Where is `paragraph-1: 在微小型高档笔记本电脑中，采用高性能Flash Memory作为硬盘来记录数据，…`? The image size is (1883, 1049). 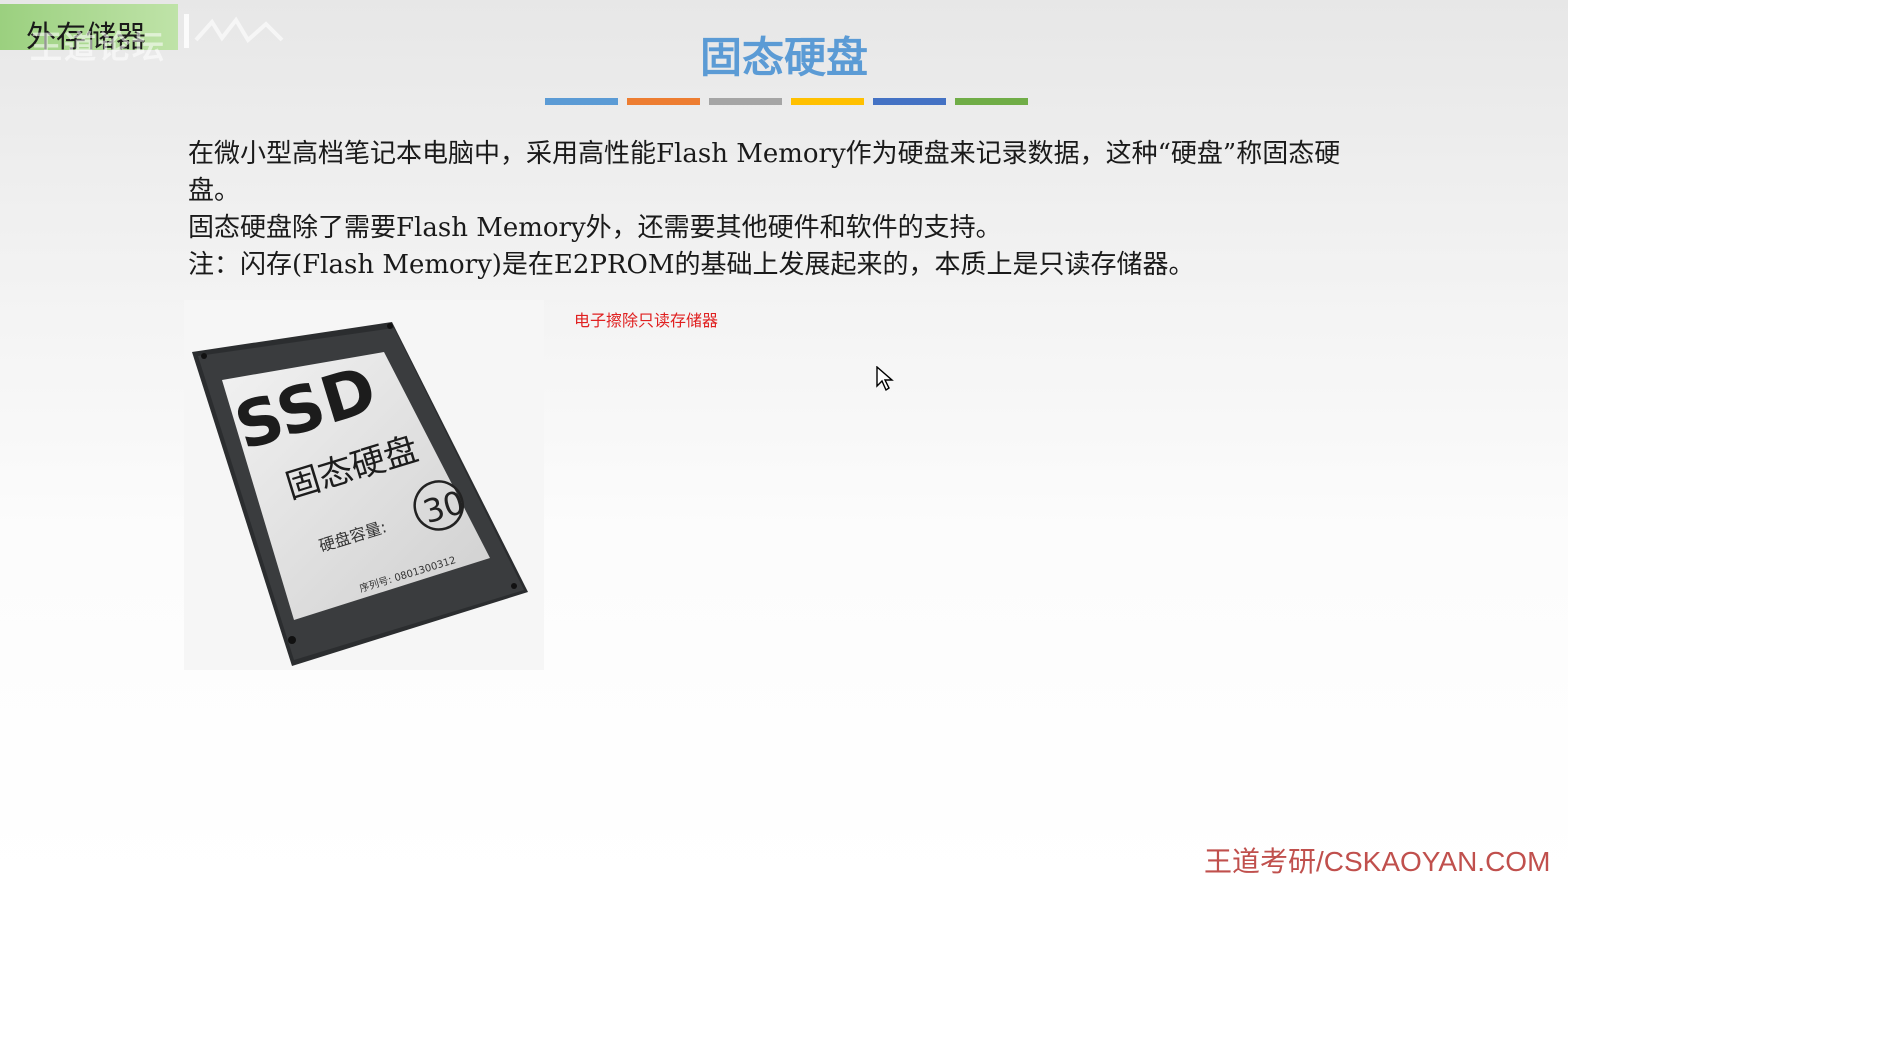
paragraph-1: 在微小型高档笔记本电脑中，采用高性能Flash Memory作为硬盘来记录数据，… is located at coordinates (764, 172).